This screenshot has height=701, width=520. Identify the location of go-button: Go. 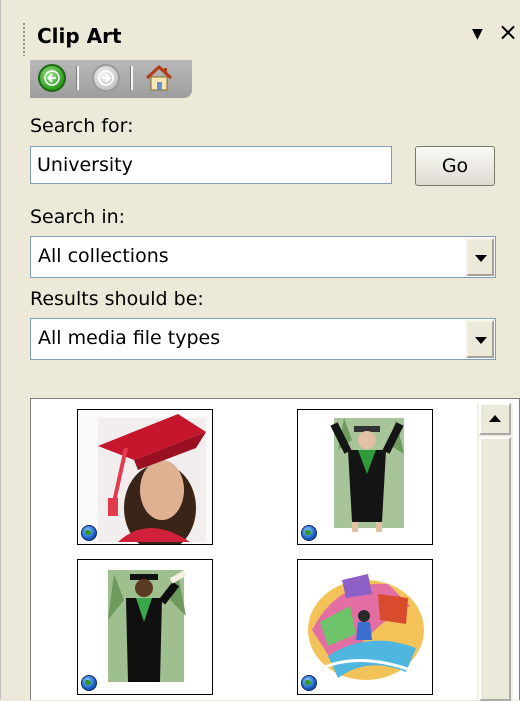
(455, 166).